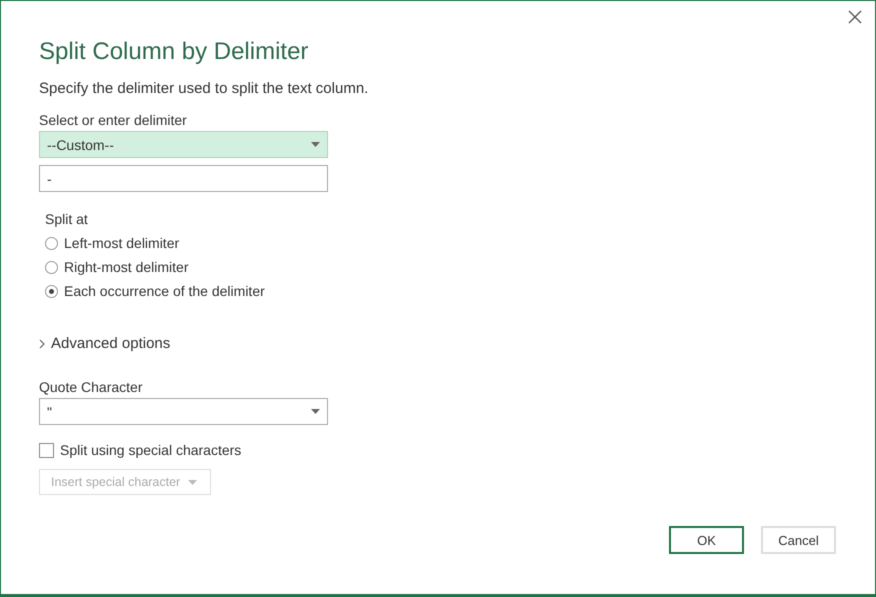 This screenshot has width=876, height=597. What do you see at coordinates (42, 343) in the screenshot?
I see `chevron-icon` at bounding box center [42, 343].